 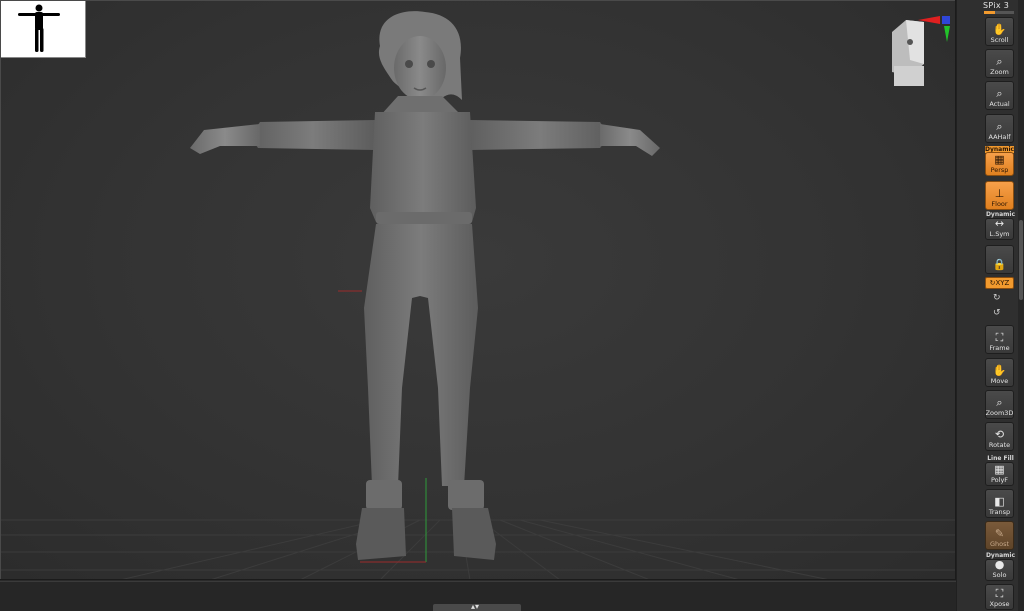 I want to click on polyf-caption: Line Fill, so click(x=1000, y=458).